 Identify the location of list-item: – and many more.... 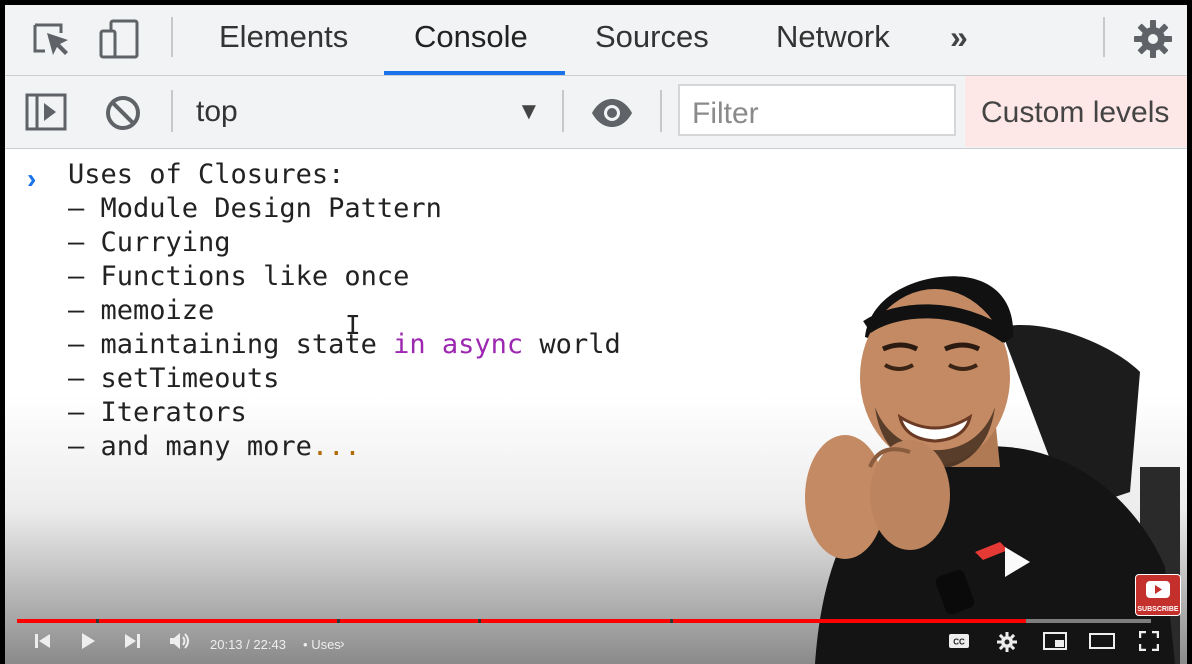
(214, 446).